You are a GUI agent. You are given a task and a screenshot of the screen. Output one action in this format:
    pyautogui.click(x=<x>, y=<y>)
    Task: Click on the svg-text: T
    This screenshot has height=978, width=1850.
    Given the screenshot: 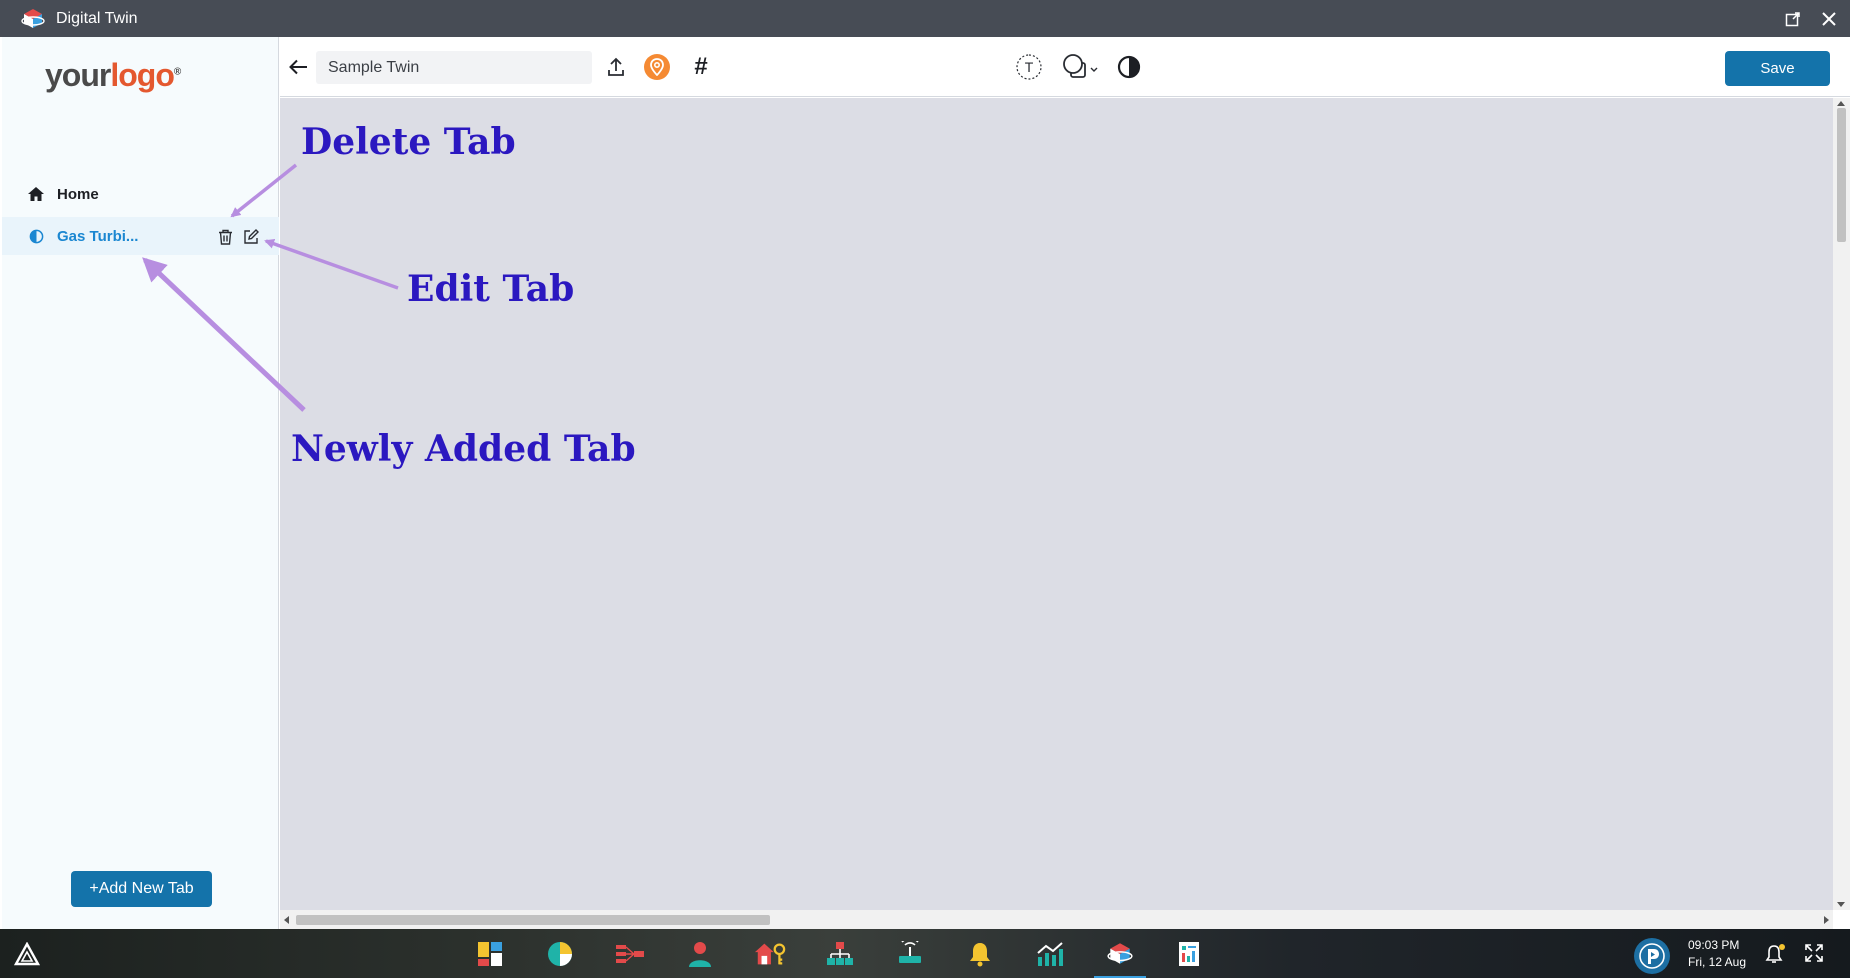 What is the action you would take?
    pyautogui.click(x=1029, y=67)
    